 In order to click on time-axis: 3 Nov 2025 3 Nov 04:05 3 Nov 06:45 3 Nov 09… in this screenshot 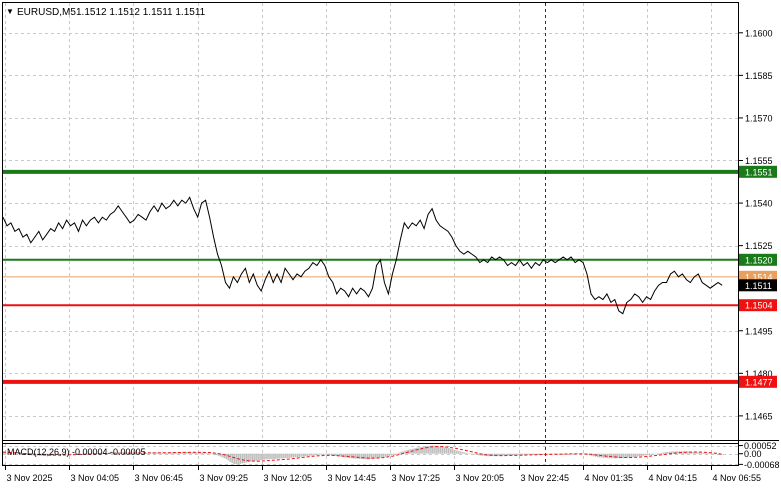, I will do `click(383, 474)`.